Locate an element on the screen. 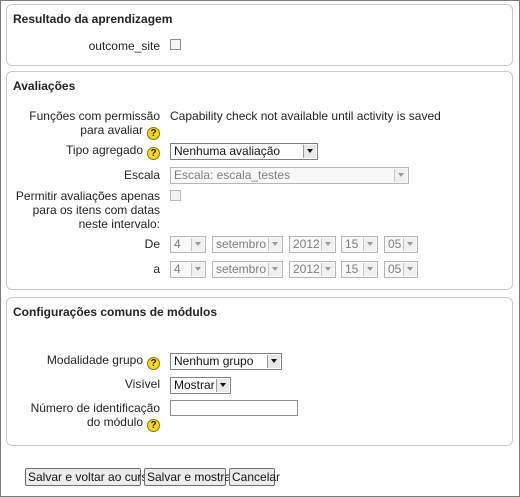  fieldset-outcomes: Resultado da aprendizagem is located at coordinates (259, 35).